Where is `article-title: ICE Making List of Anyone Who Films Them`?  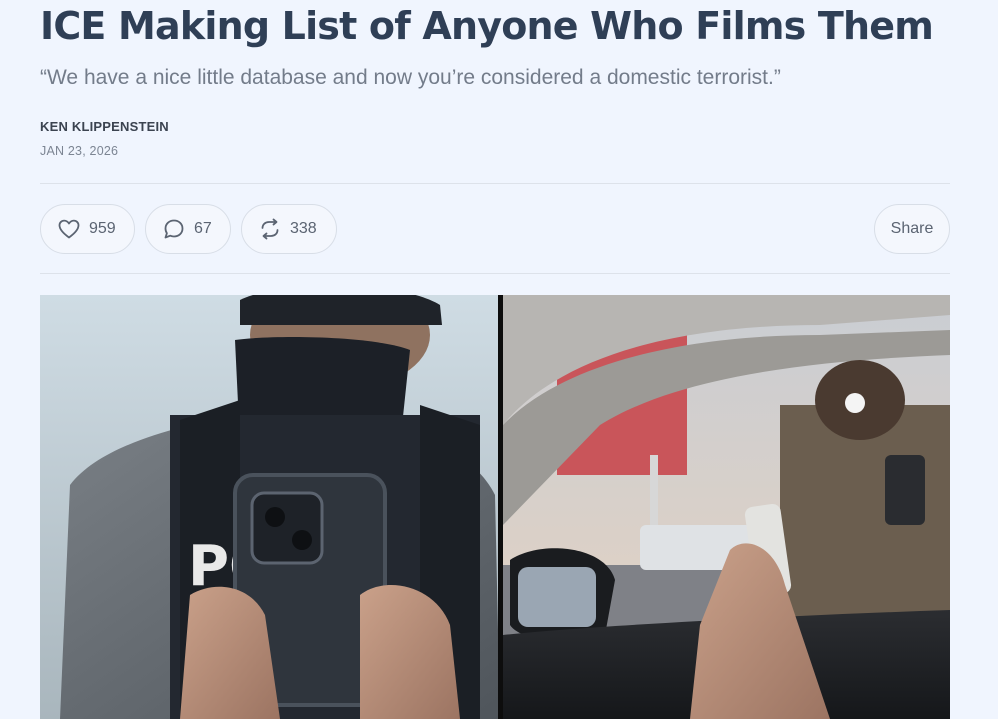 article-title: ICE Making List of Anyone Who Films Them is located at coordinates (487, 26).